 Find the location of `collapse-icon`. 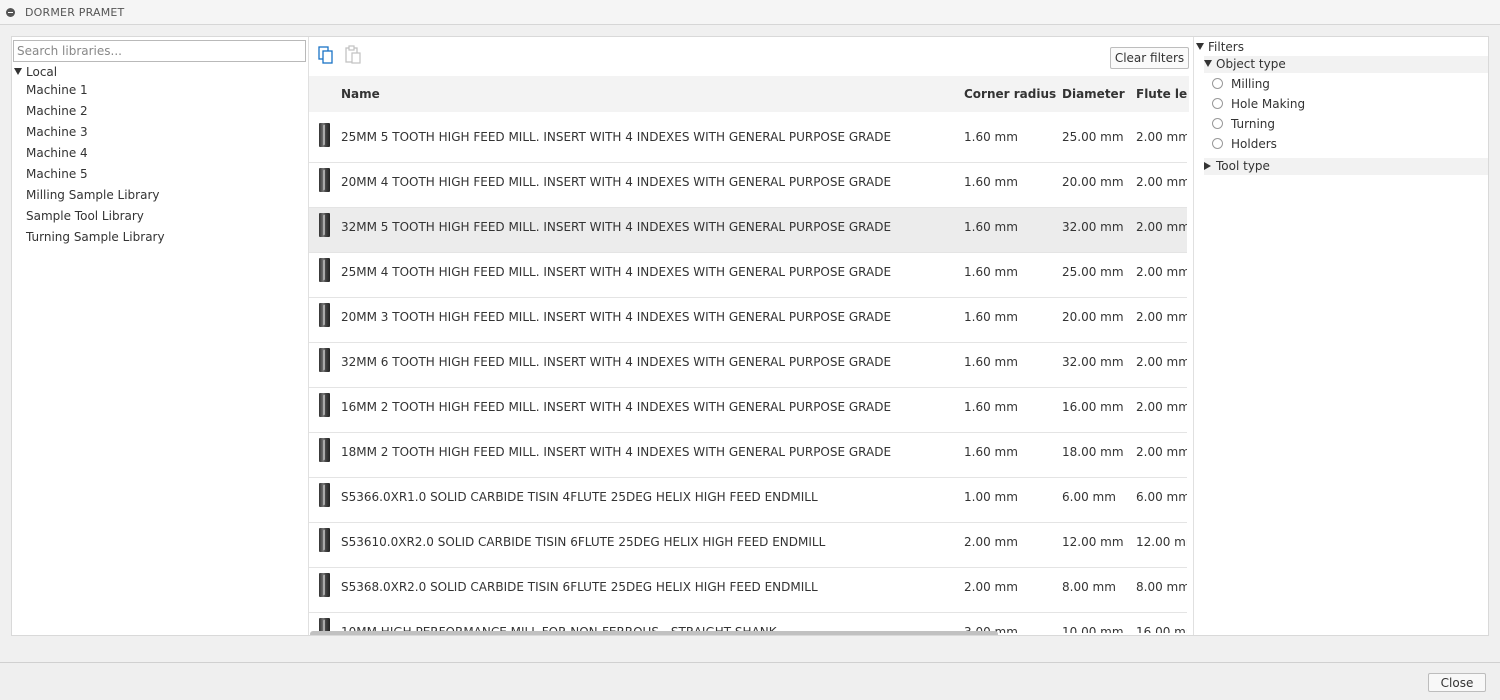

collapse-icon is located at coordinates (10, 12).